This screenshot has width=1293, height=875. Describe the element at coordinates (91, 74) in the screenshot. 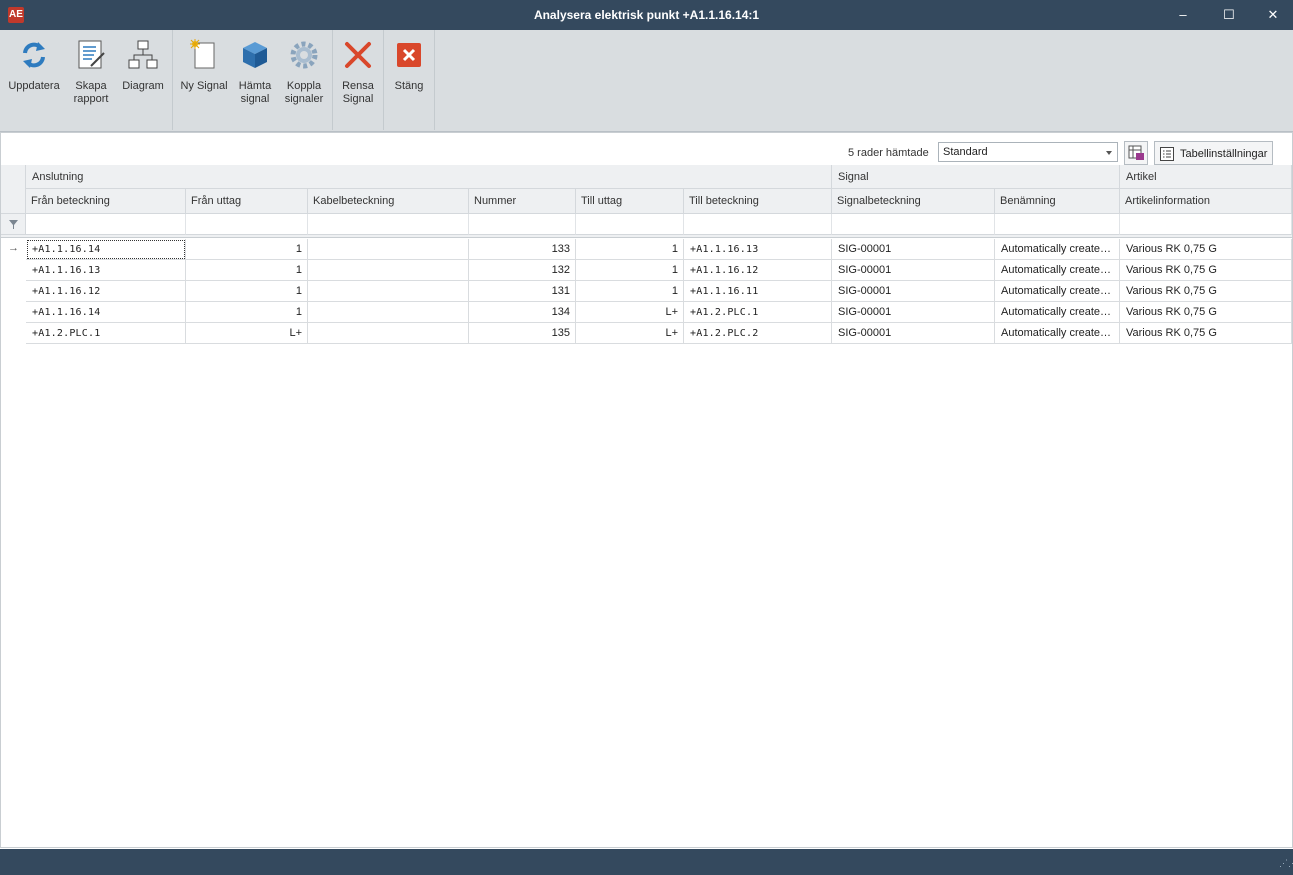

I see `skapa-rapport-button: Skapa rapport` at that location.